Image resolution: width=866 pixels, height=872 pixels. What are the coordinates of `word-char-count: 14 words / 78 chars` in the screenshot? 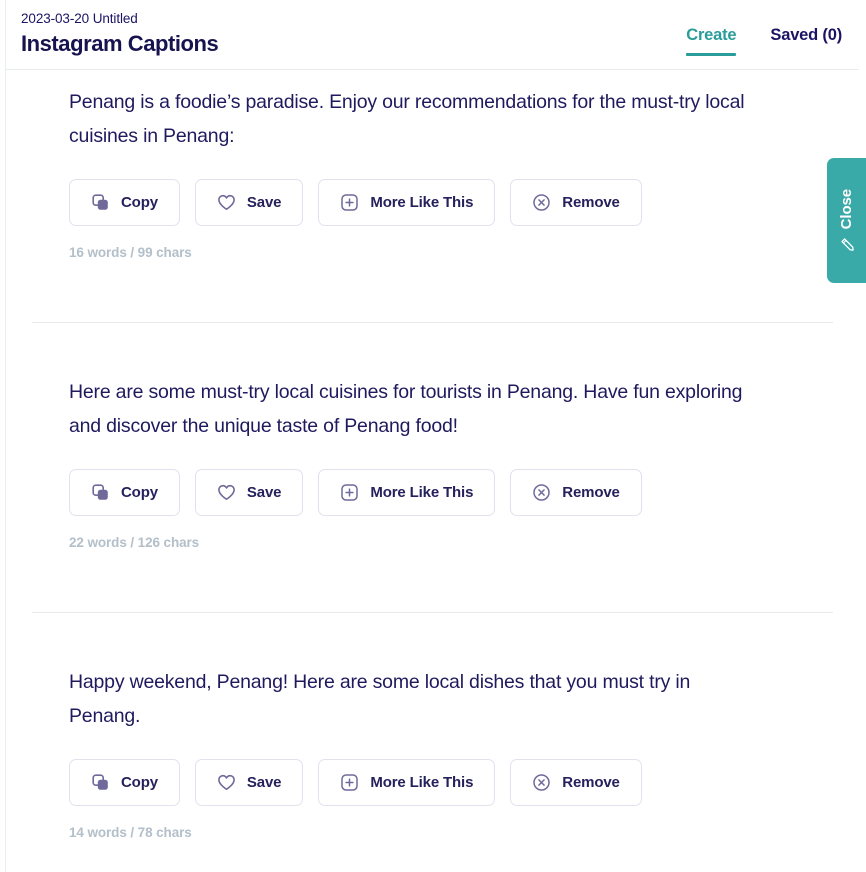 It's located at (130, 832).